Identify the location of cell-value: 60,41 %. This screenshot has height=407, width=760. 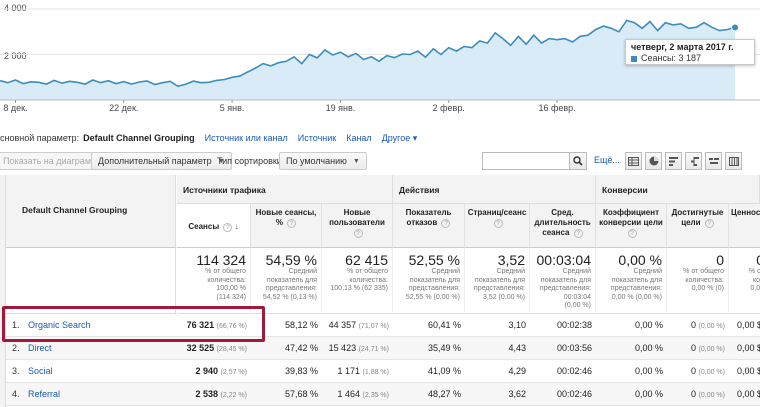
(444, 325).